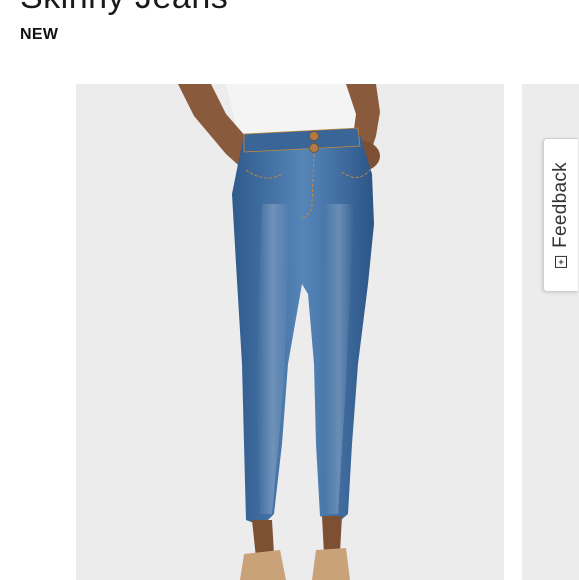 The height and width of the screenshot is (580, 579). I want to click on new-badge: NEW, so click(39, 34).